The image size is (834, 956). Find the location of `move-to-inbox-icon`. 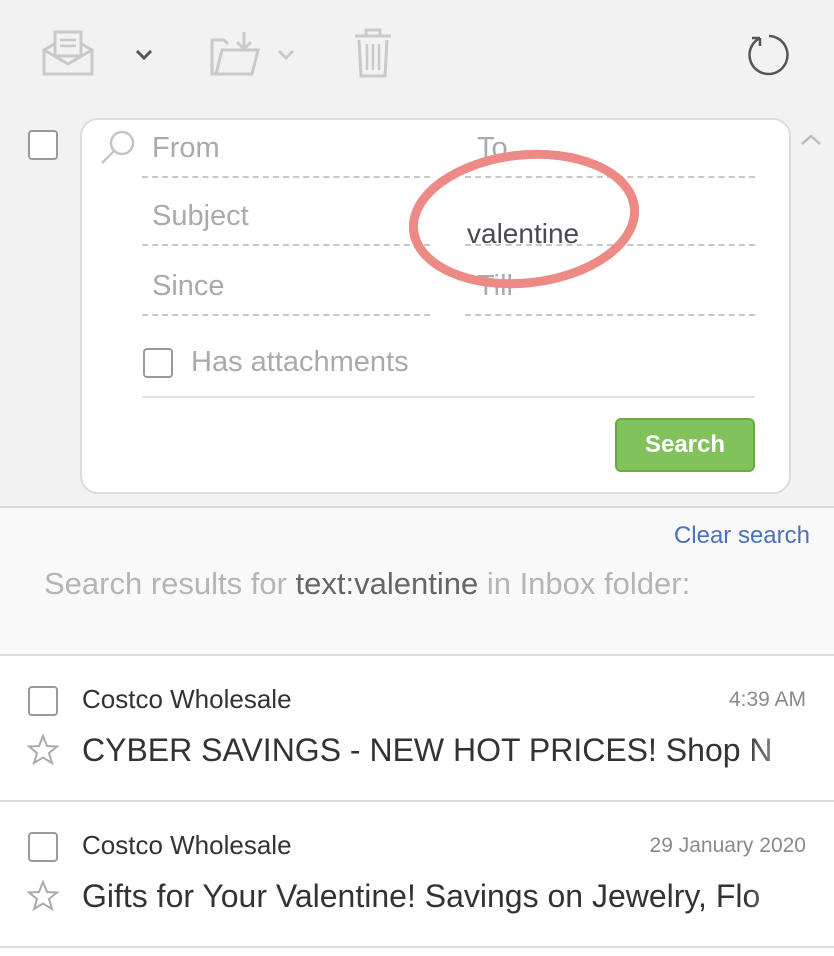

move-to-inbox-icon is located at coordinates (68, 54).